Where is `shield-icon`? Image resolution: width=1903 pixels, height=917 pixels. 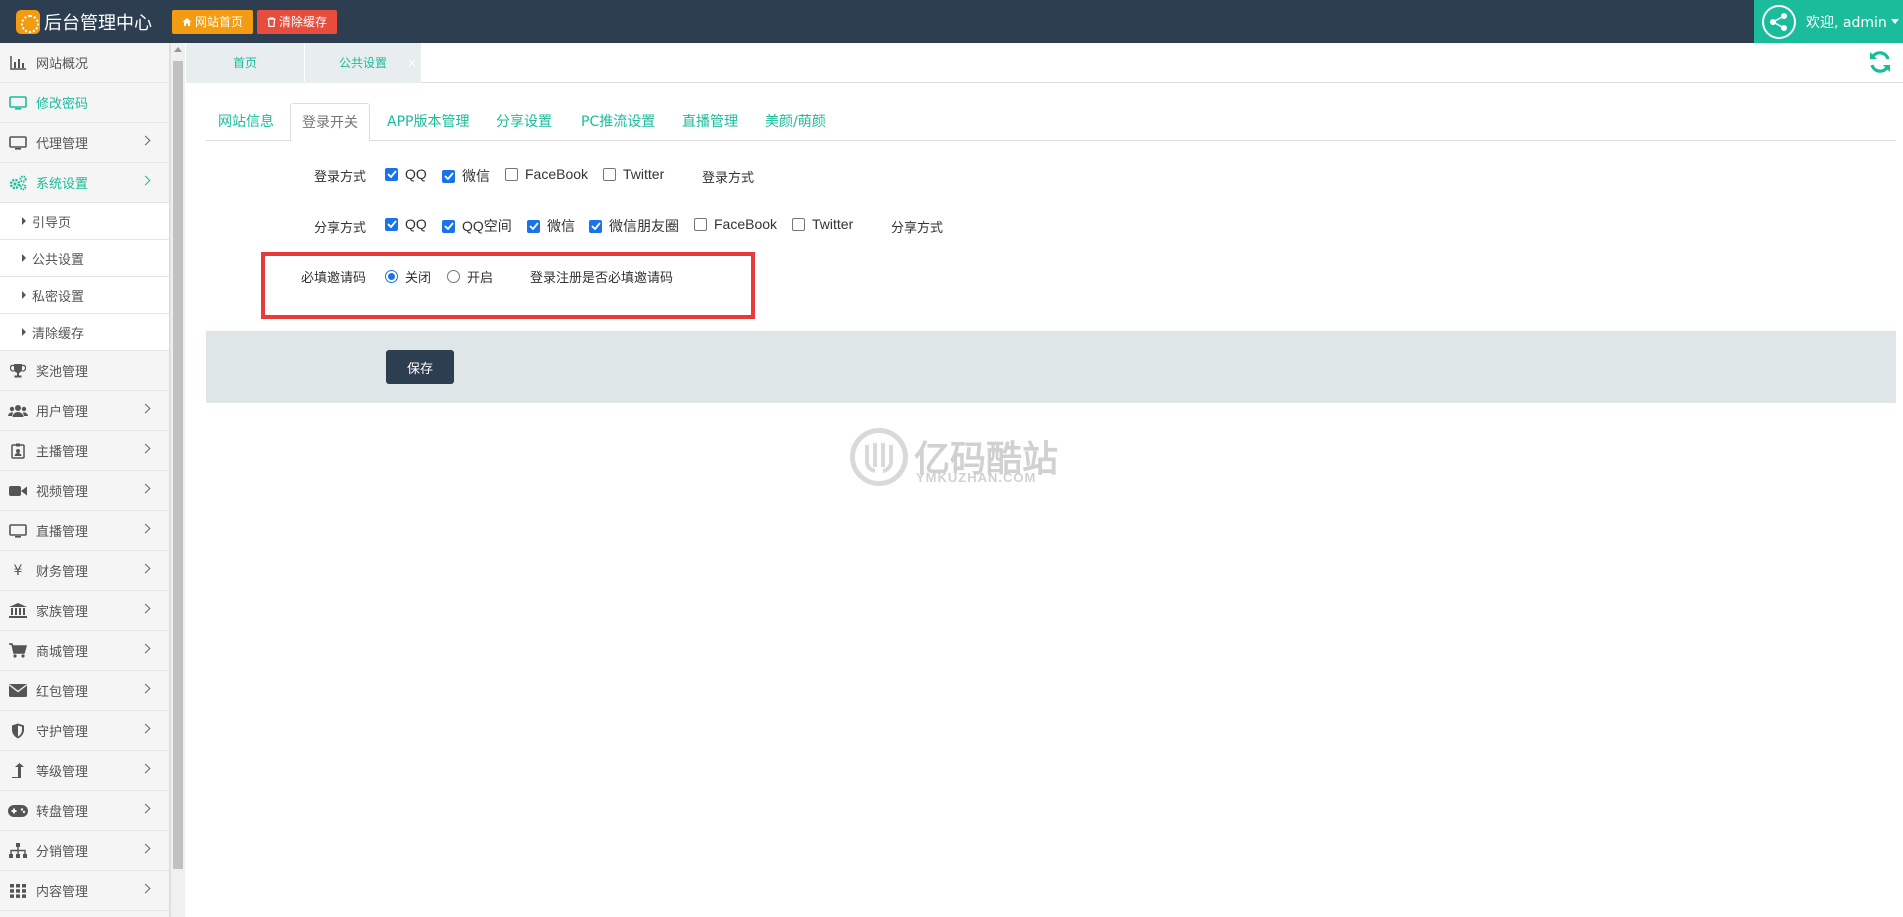 shield-icon is located at coordinates (18, 731).